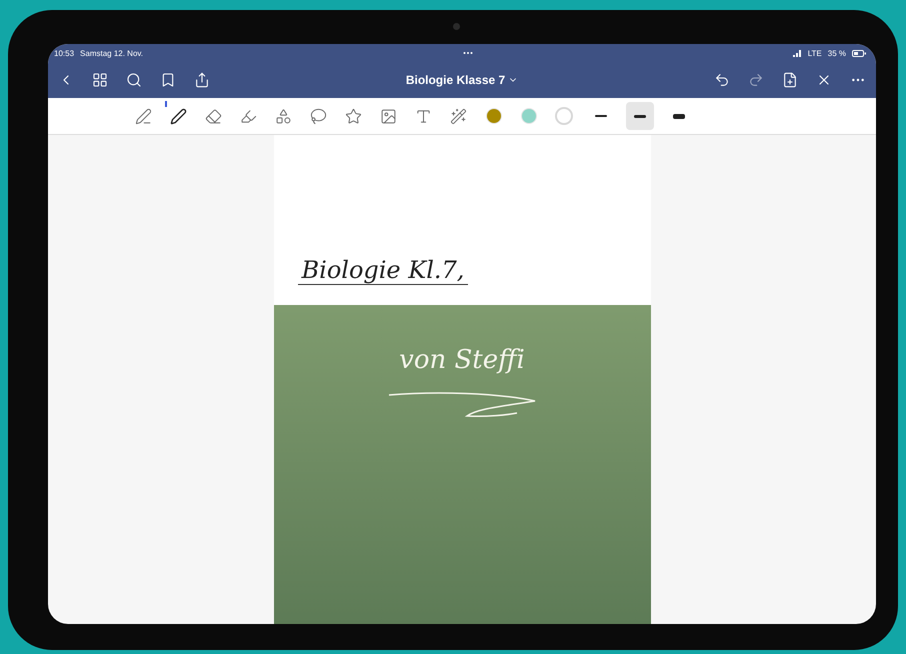 The width and height of the screenshot is (906, 654). What do you see at coordinates (248, 116) in the screenshot?
I see `highlighter-icon` at bounding box center [248, 116].